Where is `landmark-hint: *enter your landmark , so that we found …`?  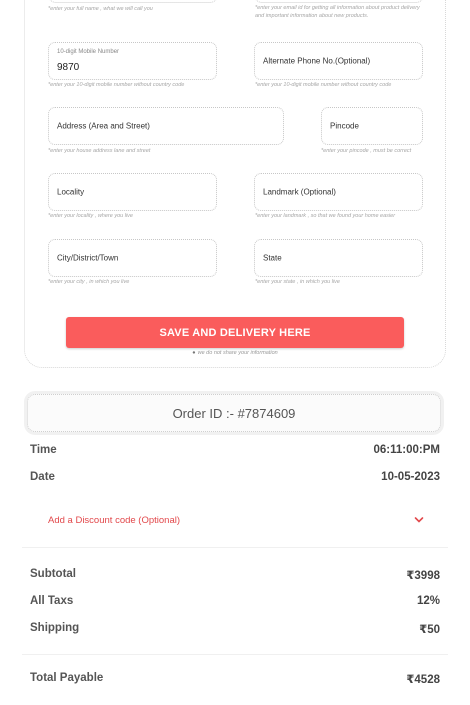
landmark-hint: *enter your landmark , so that we found … is located at coordinates (325, 216).